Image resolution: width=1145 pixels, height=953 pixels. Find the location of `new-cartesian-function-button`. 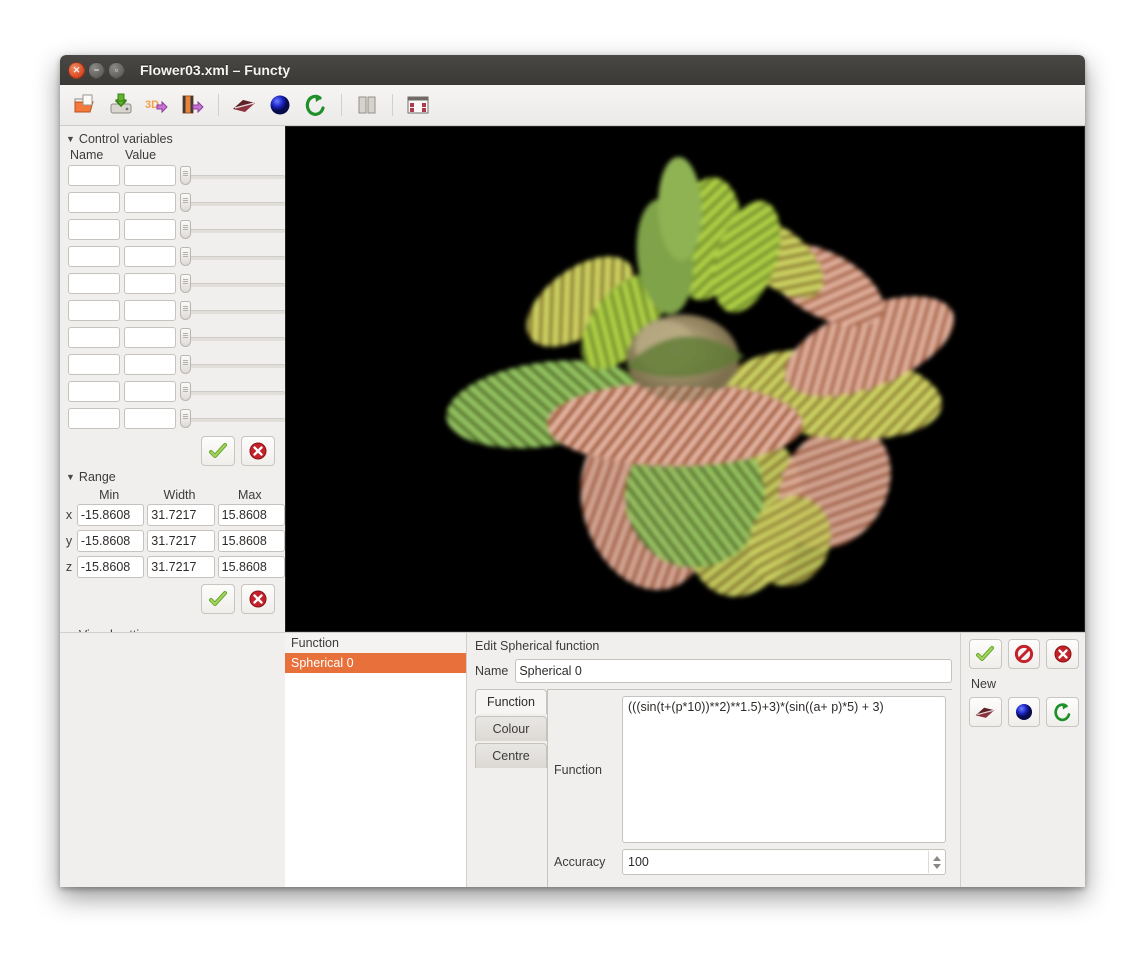

new-cartesian-function-button is located at coordinates (985, 712).